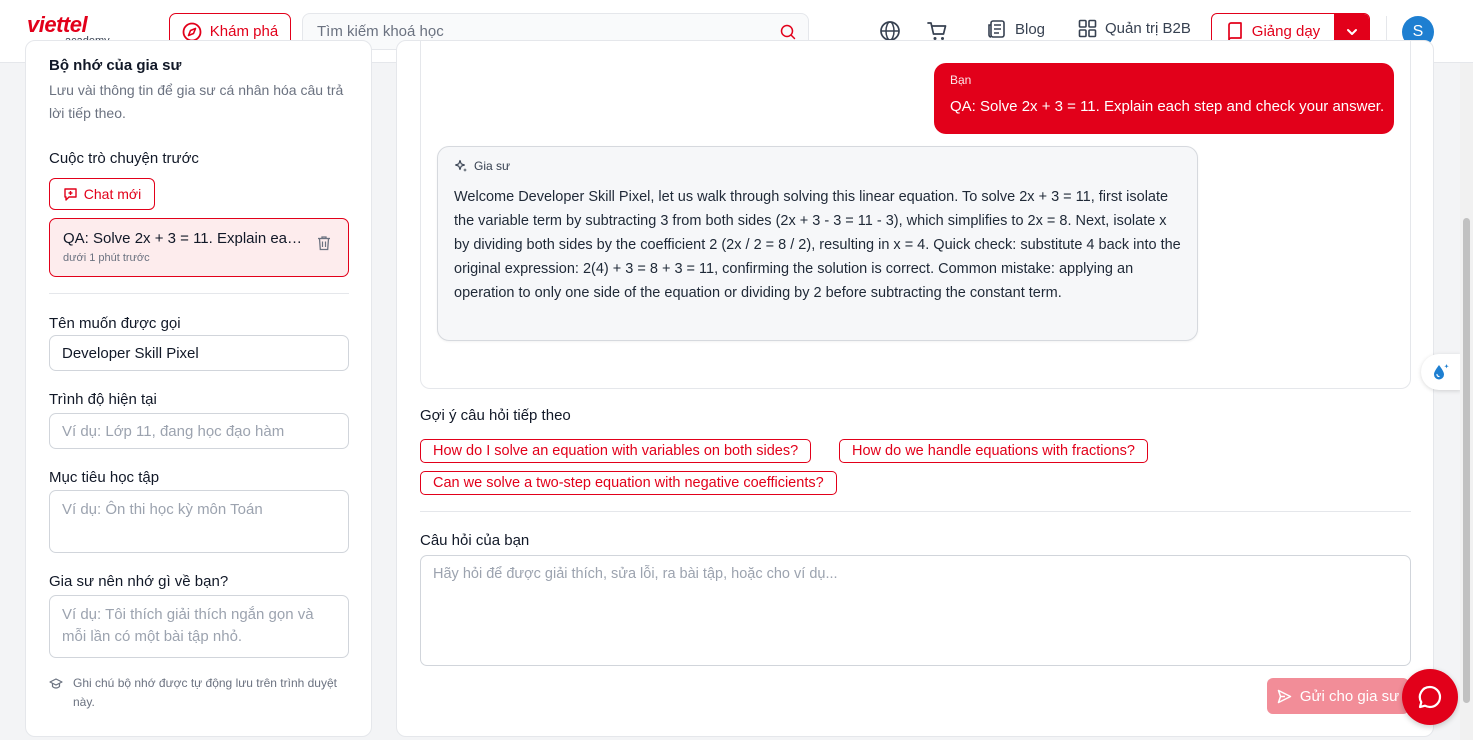 The image size is (1473, 740). I want to click on user-role-label: Bạn, so click(961, 80).